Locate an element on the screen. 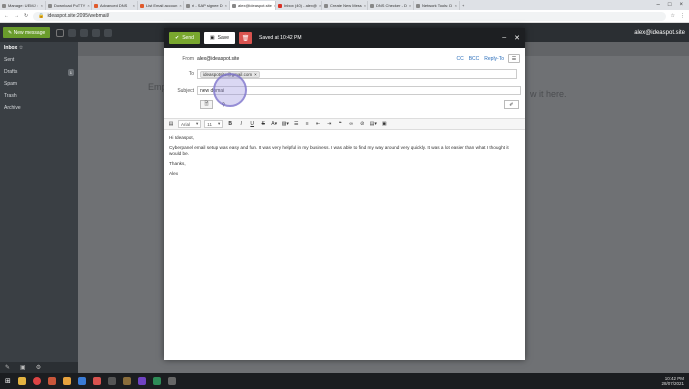 The image size is (689, 389). signature-button: ✐ is located at coordinates (511, 104).